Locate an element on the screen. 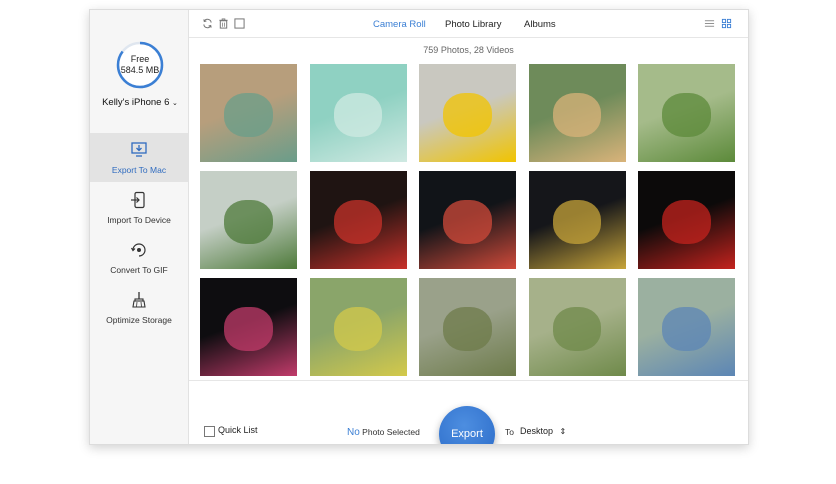 Image resolution: width=836 pixels, height=484 pixels. top-toolbar: Camera Roll Photo Library Albums is located at coordinates (468, 24).